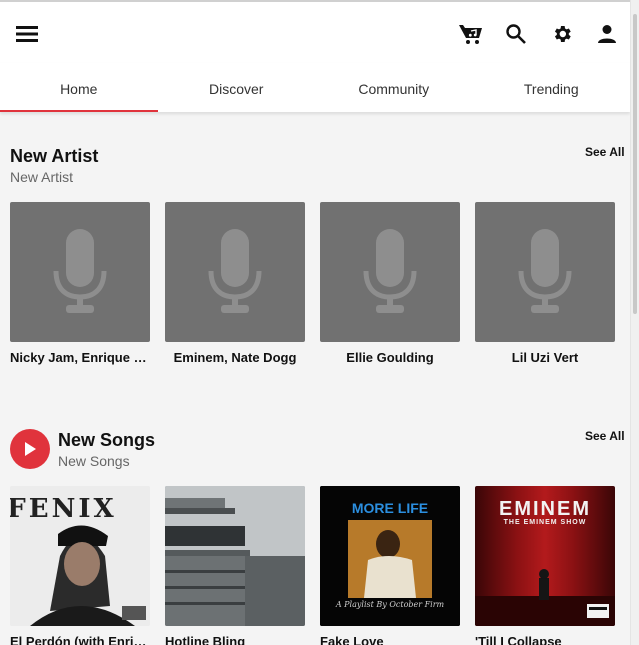 The height and width of the screenshot is (645, 639). Describe the element at coordinates (390, 357) in the screenshot. I see `artist-name: Ellie Goulding` at that location.